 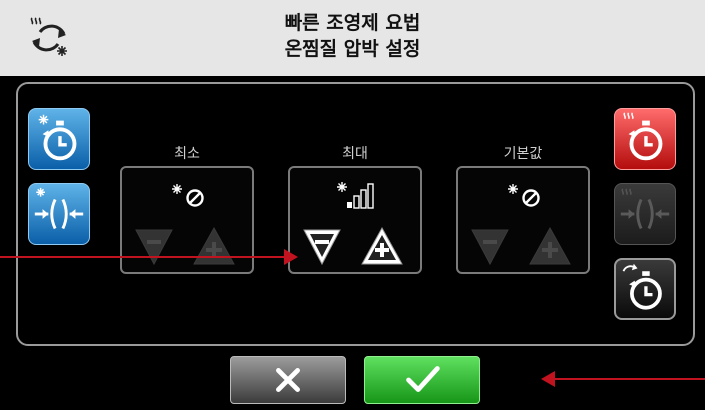 I want to click on confirm-button, so click(x=422, y=380).